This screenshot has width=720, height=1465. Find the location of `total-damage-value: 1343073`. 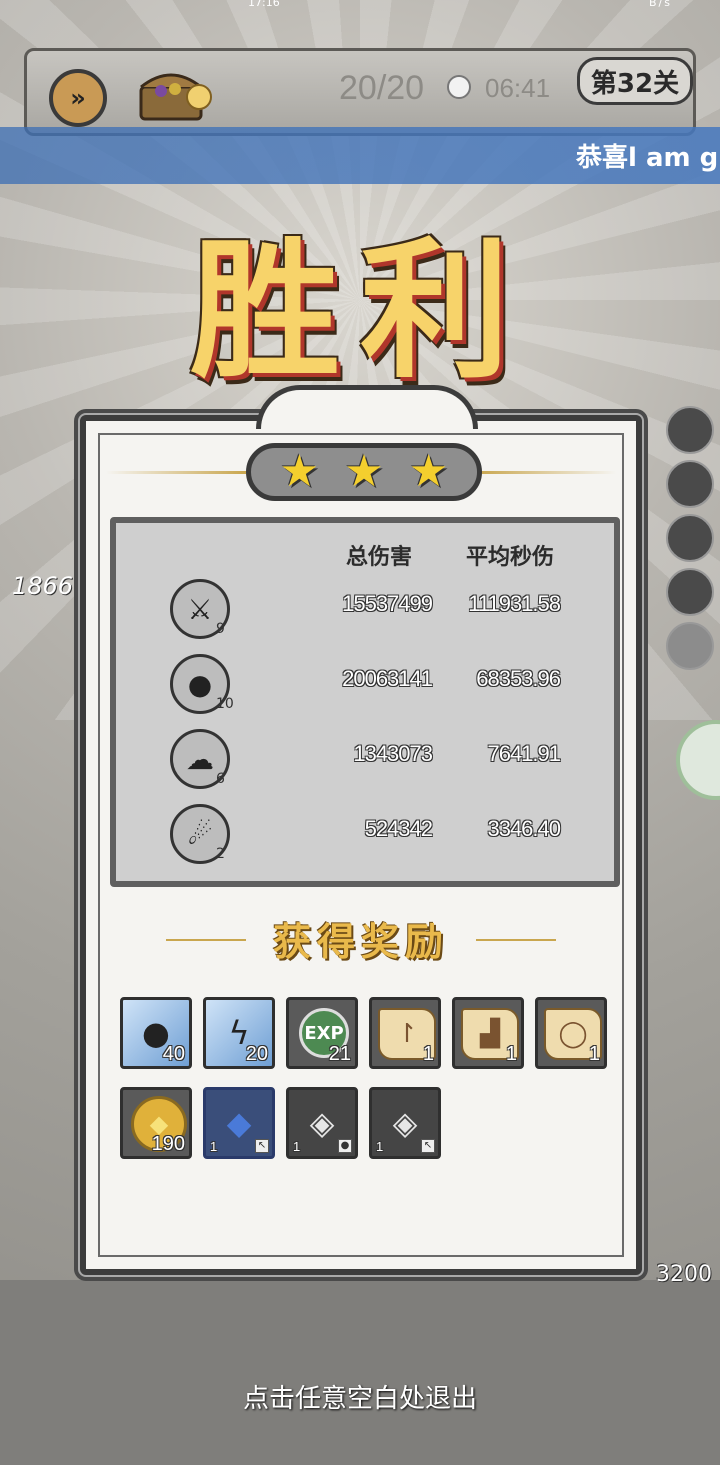

total-damage-value: 1343073 is located at coordinates (393, 753).